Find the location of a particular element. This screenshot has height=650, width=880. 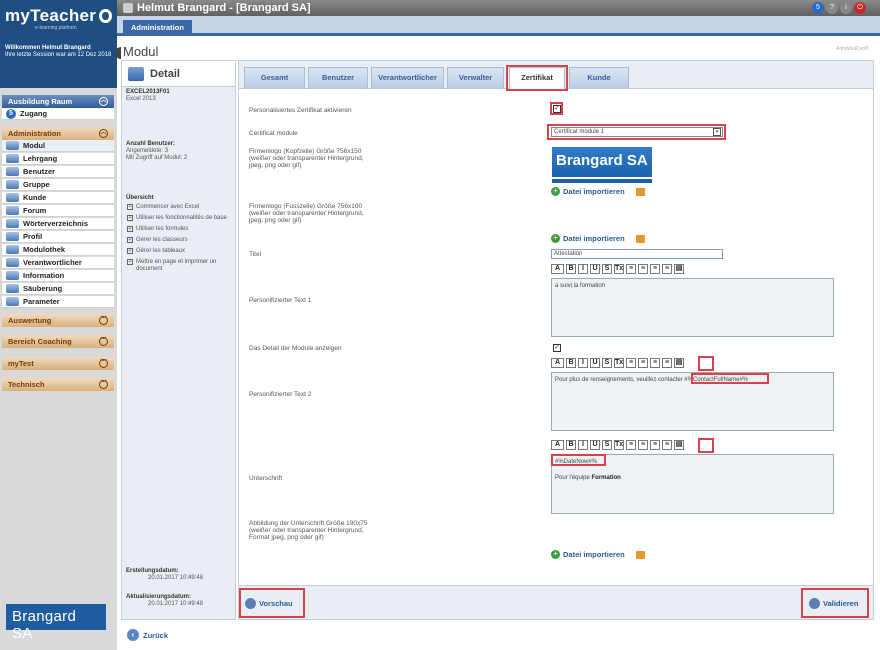

details-checkbox: ✓ is located at coordinates (557, 348).